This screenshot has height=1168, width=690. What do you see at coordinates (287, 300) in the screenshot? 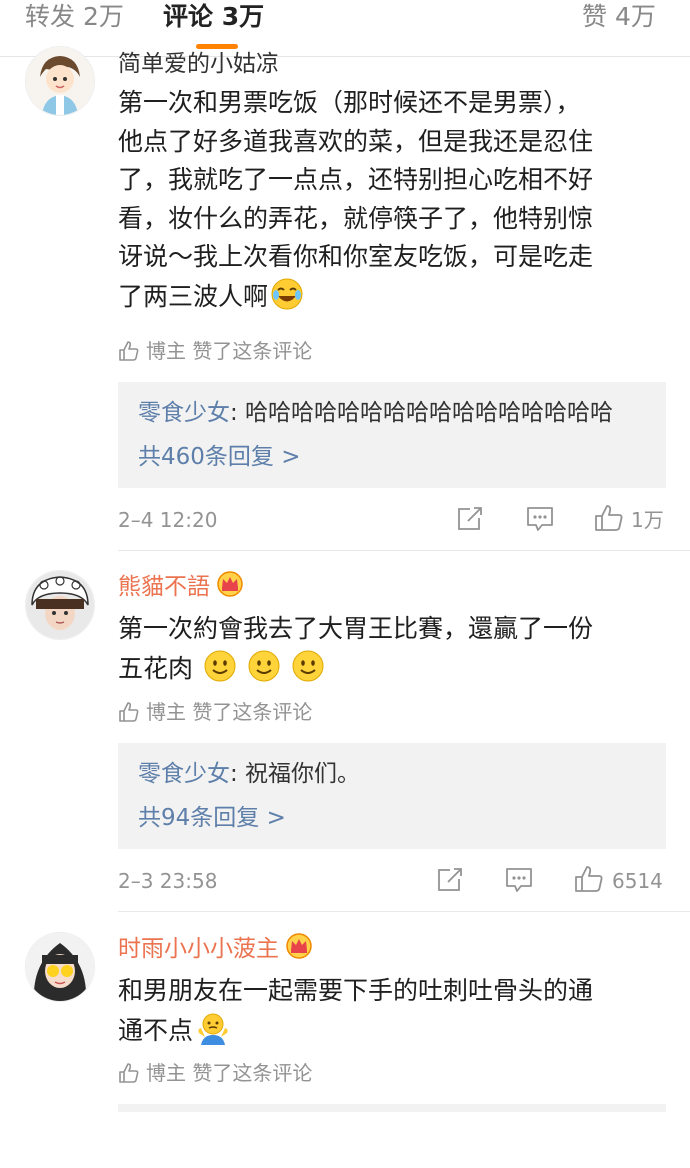
I see `laugh-cry-emoji` at bounding box center [287, 300].